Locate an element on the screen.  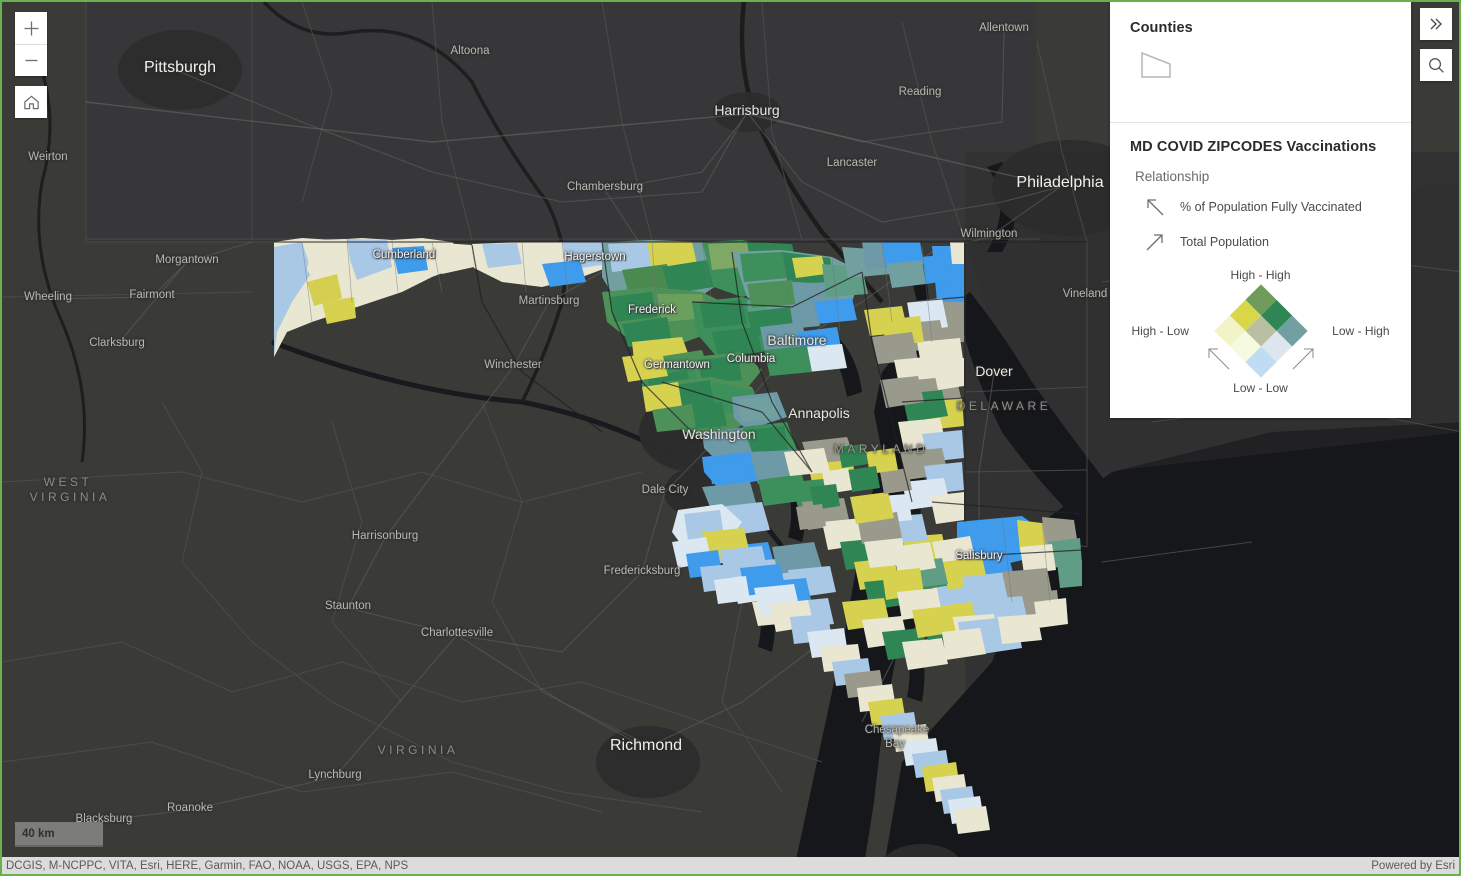
legend-corner-high-low: High - Low is located at coordinates (1160, 331).